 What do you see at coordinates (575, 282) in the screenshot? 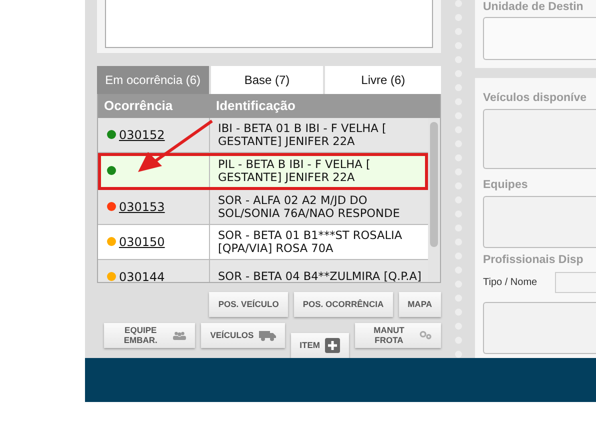
I see `input-field` at bounding box center [575, 282].